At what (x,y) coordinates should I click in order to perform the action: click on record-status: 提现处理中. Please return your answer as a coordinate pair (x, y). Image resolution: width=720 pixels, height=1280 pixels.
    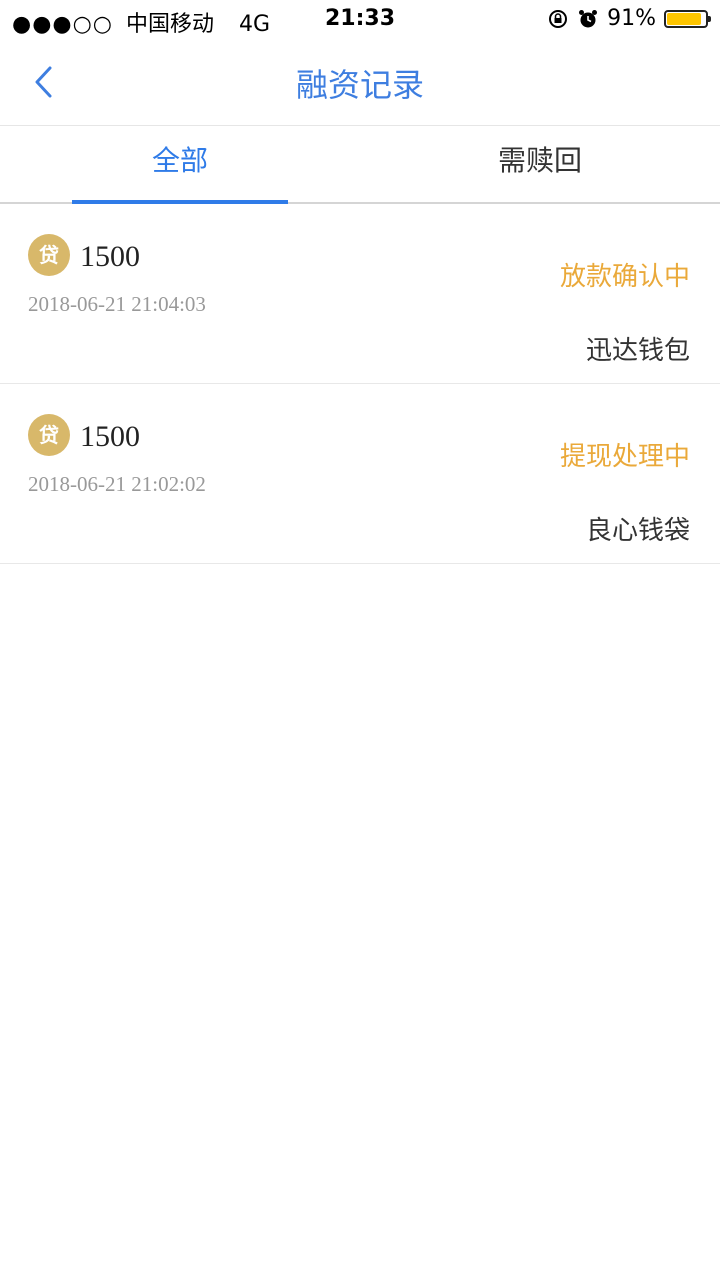
    Looking at the image, I should click on (624, 457).